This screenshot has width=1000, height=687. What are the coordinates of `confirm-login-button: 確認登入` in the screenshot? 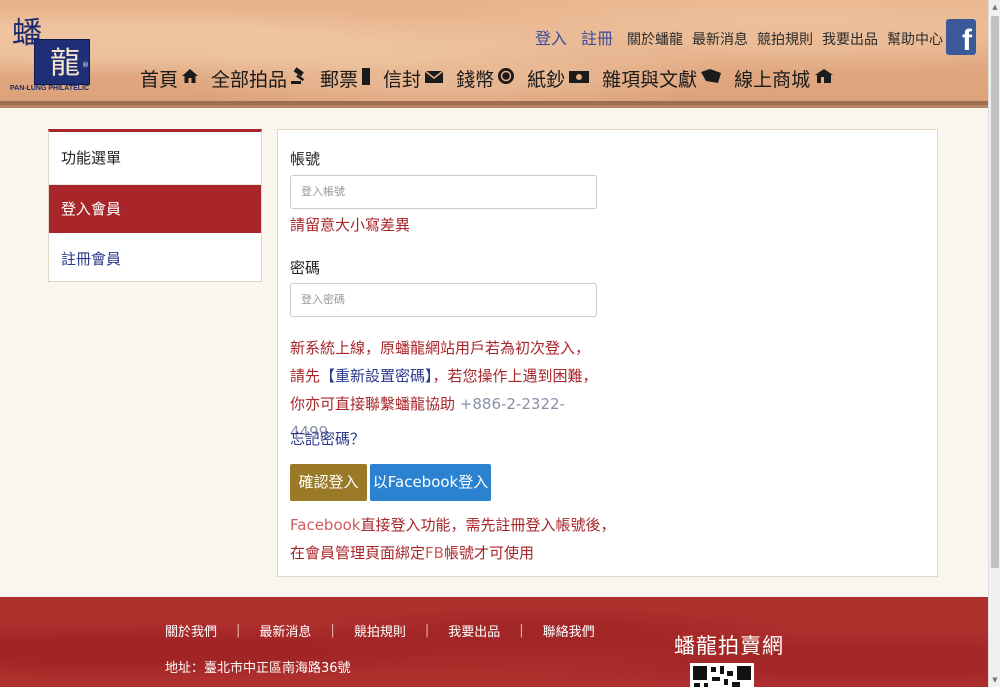 It's located at (328, 482).